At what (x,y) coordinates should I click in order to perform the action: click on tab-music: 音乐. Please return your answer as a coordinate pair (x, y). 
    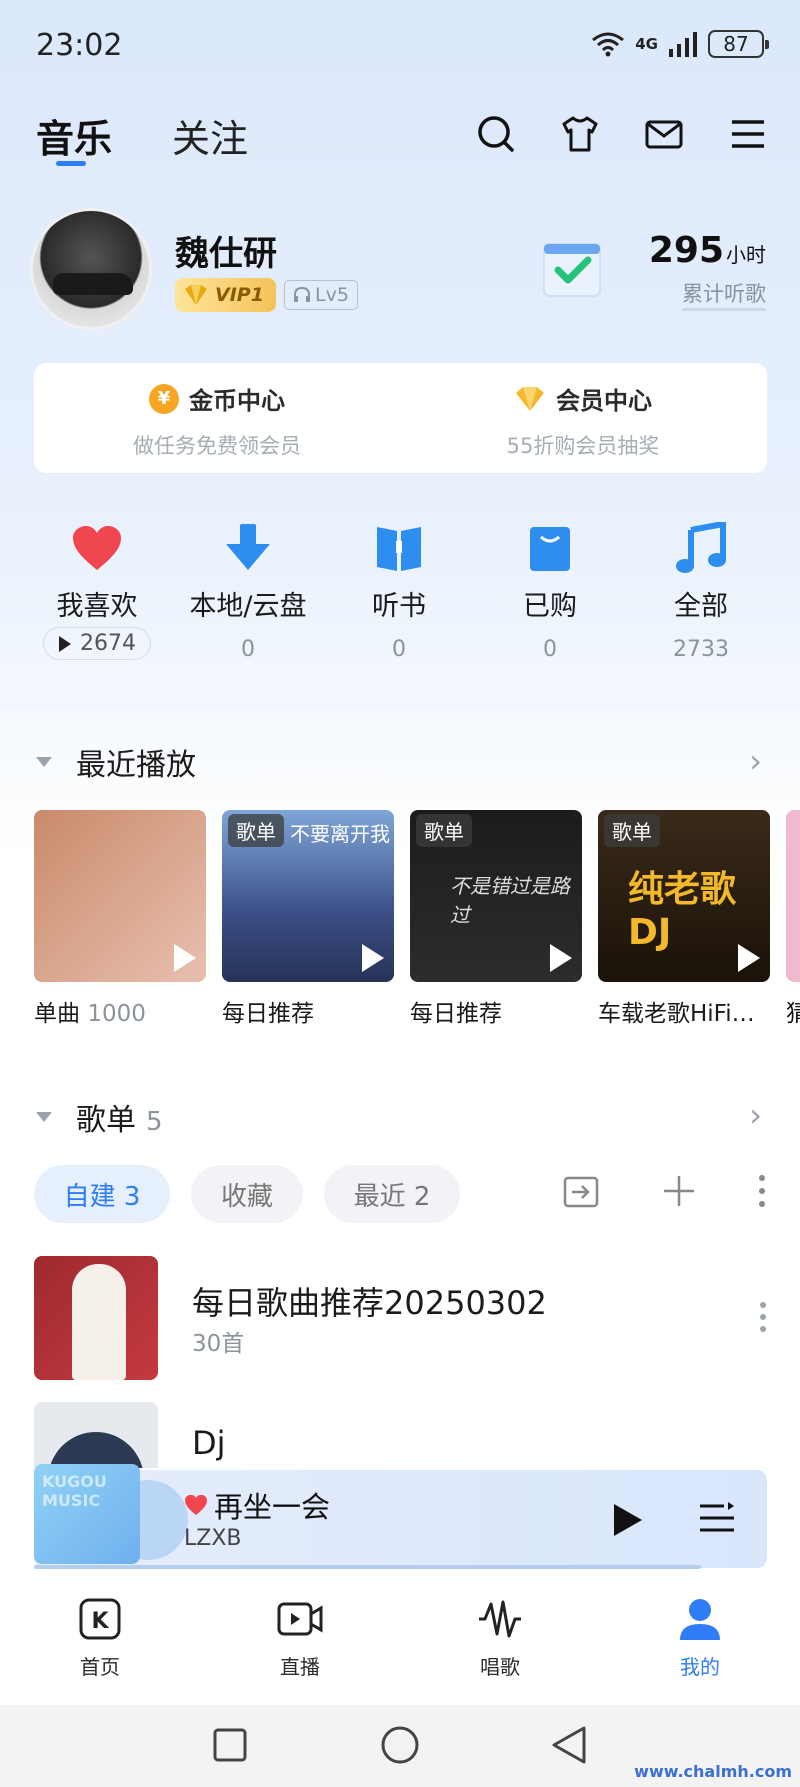
    Looking at the image, I should click on (74, 135).